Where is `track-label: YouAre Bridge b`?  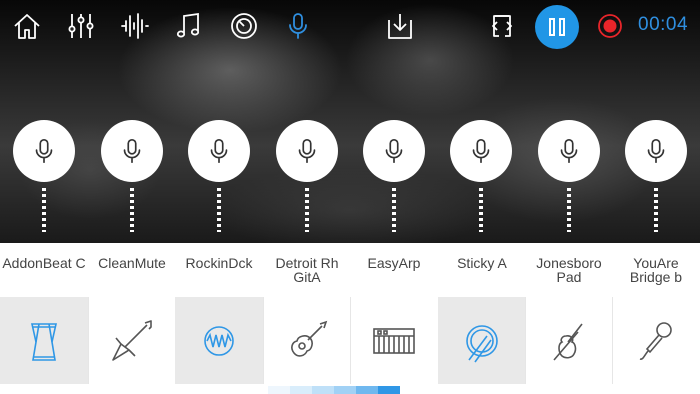 track-label: YouAre Bridge b is located at coordinates (656, 270).